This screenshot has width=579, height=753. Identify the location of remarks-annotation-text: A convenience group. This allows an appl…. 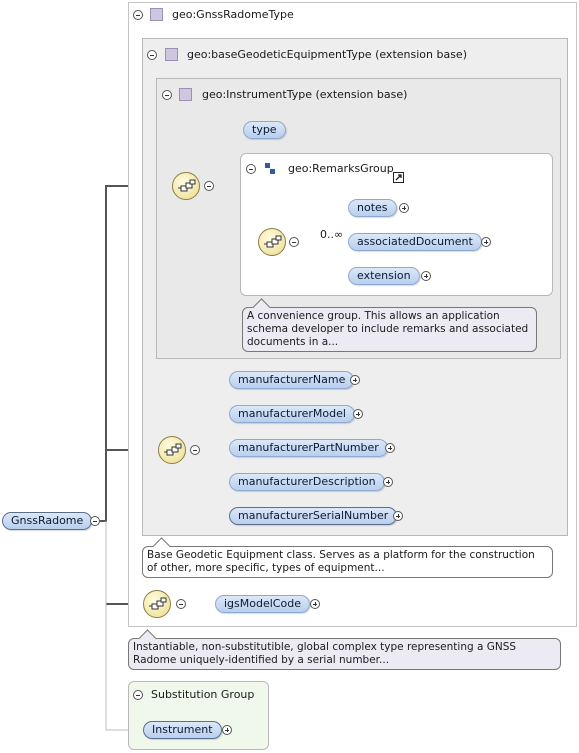
(388, 329).